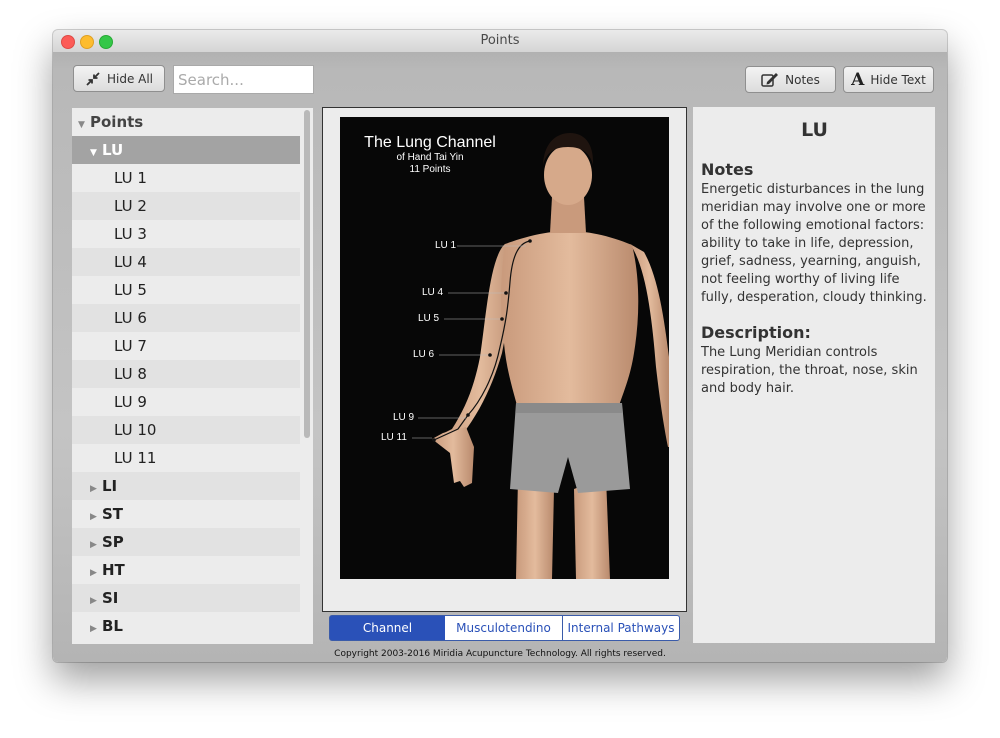  What do you see at coordinates (727, 169) in the screenshot?
I see `notes-heading: Notes` at bounding box center [727, 169].